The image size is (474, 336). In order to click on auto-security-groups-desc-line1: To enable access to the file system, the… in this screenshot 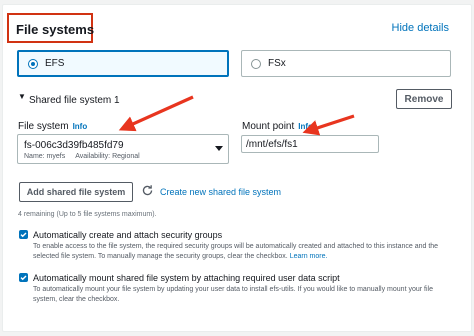, I will do `click(236, 246)`.